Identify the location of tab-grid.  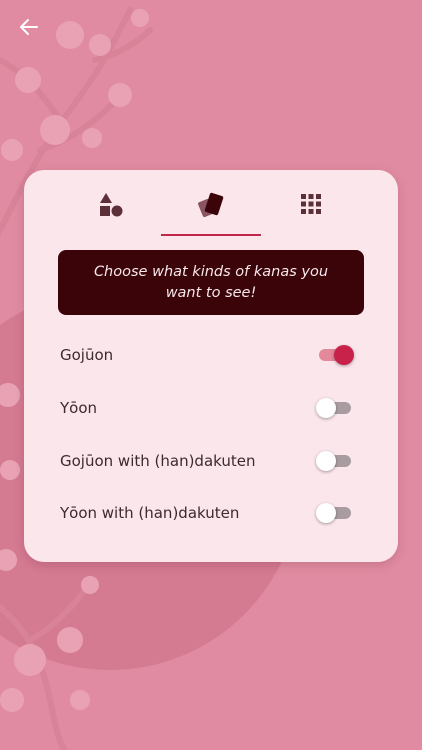
(311, 214).